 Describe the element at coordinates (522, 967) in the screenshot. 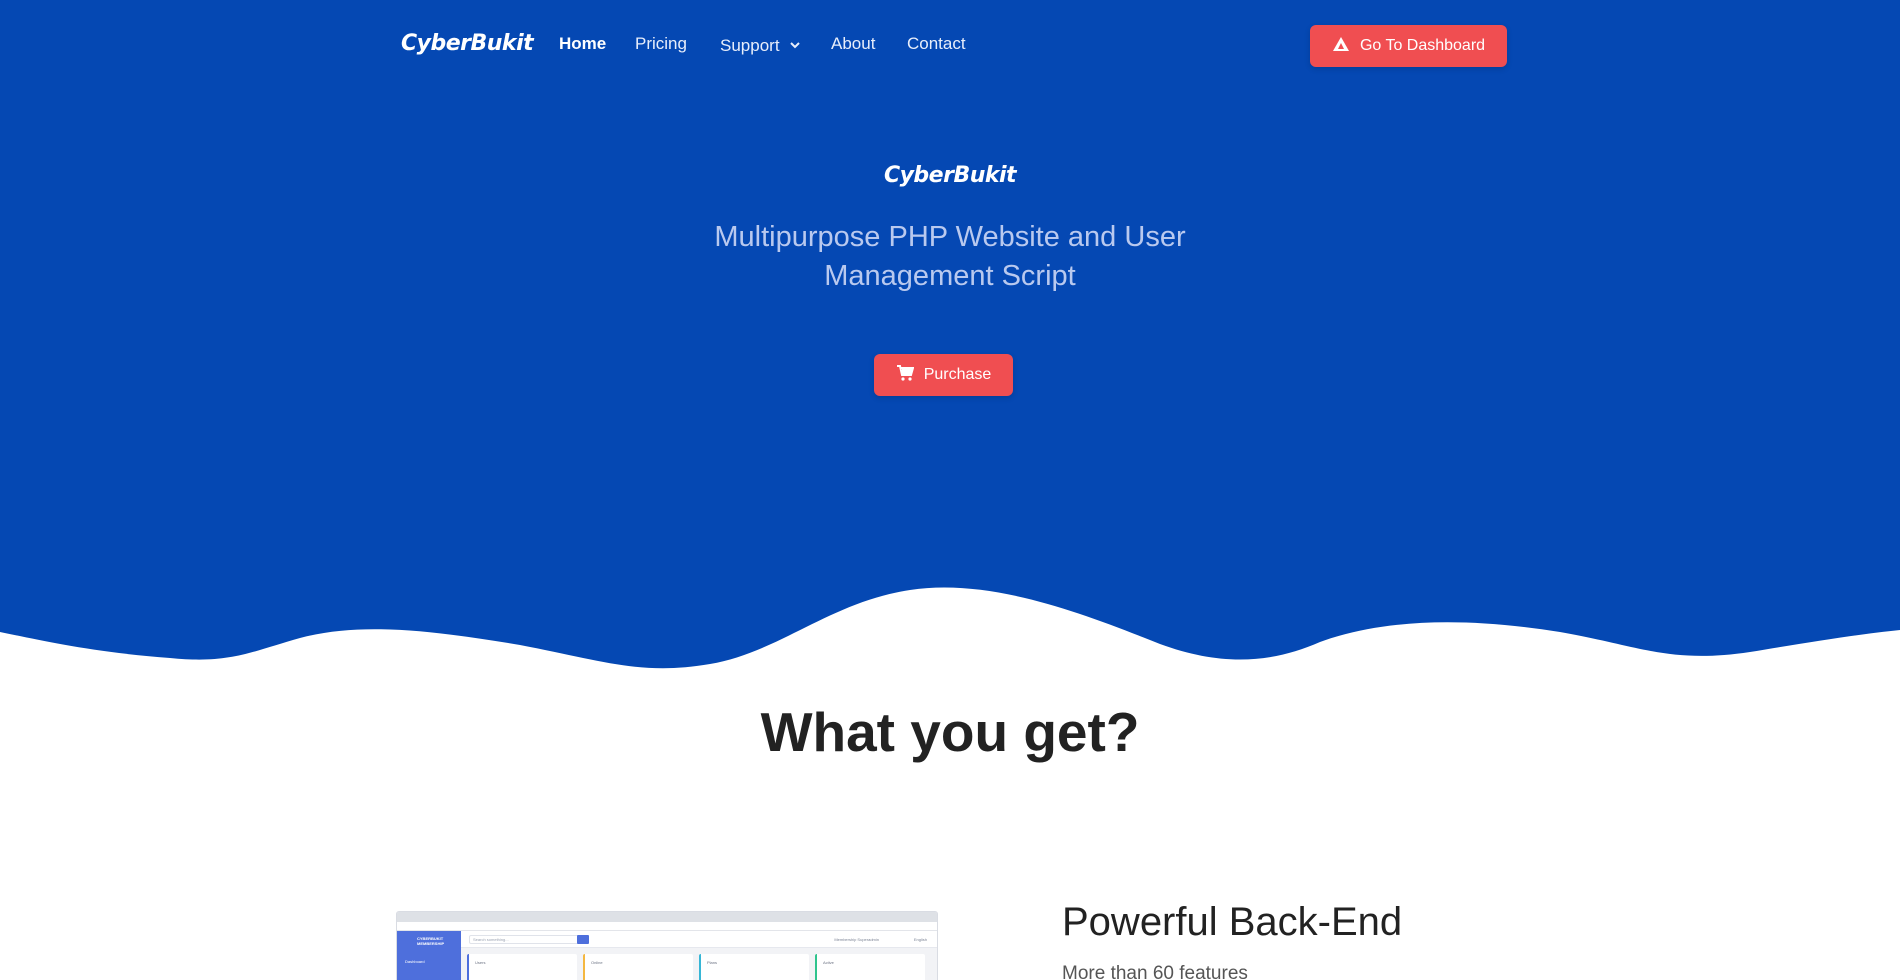

I see `preview-card: Users` at that location.